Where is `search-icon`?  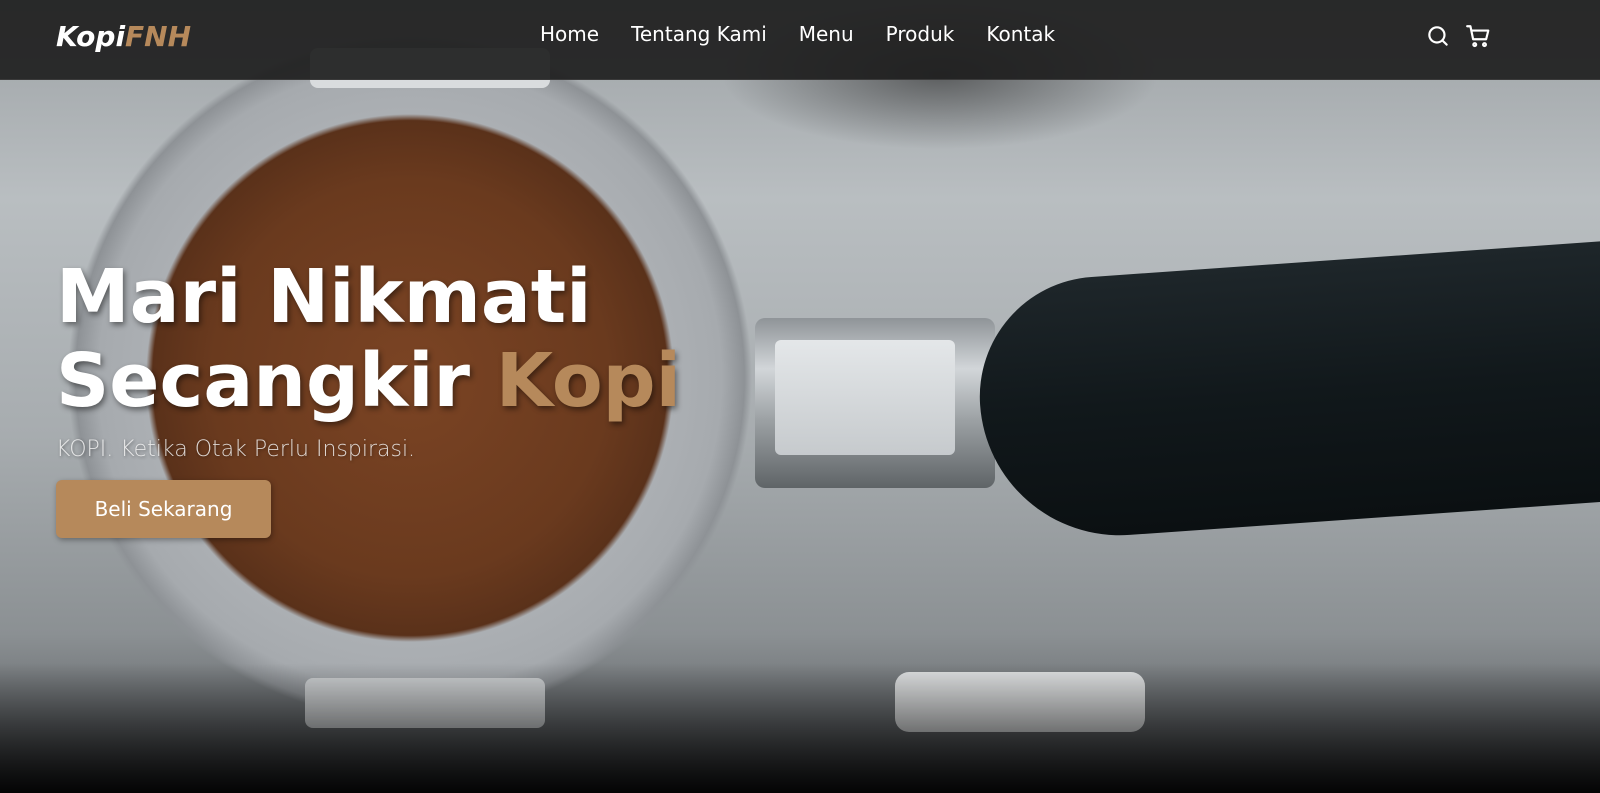
search-icon is located at coordinates (1438, 36).